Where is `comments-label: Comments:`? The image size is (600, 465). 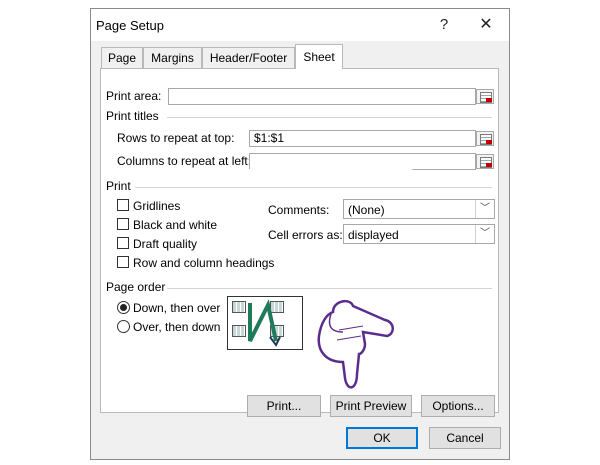 comments-label: Comments: is located at coordinates (299, 210).